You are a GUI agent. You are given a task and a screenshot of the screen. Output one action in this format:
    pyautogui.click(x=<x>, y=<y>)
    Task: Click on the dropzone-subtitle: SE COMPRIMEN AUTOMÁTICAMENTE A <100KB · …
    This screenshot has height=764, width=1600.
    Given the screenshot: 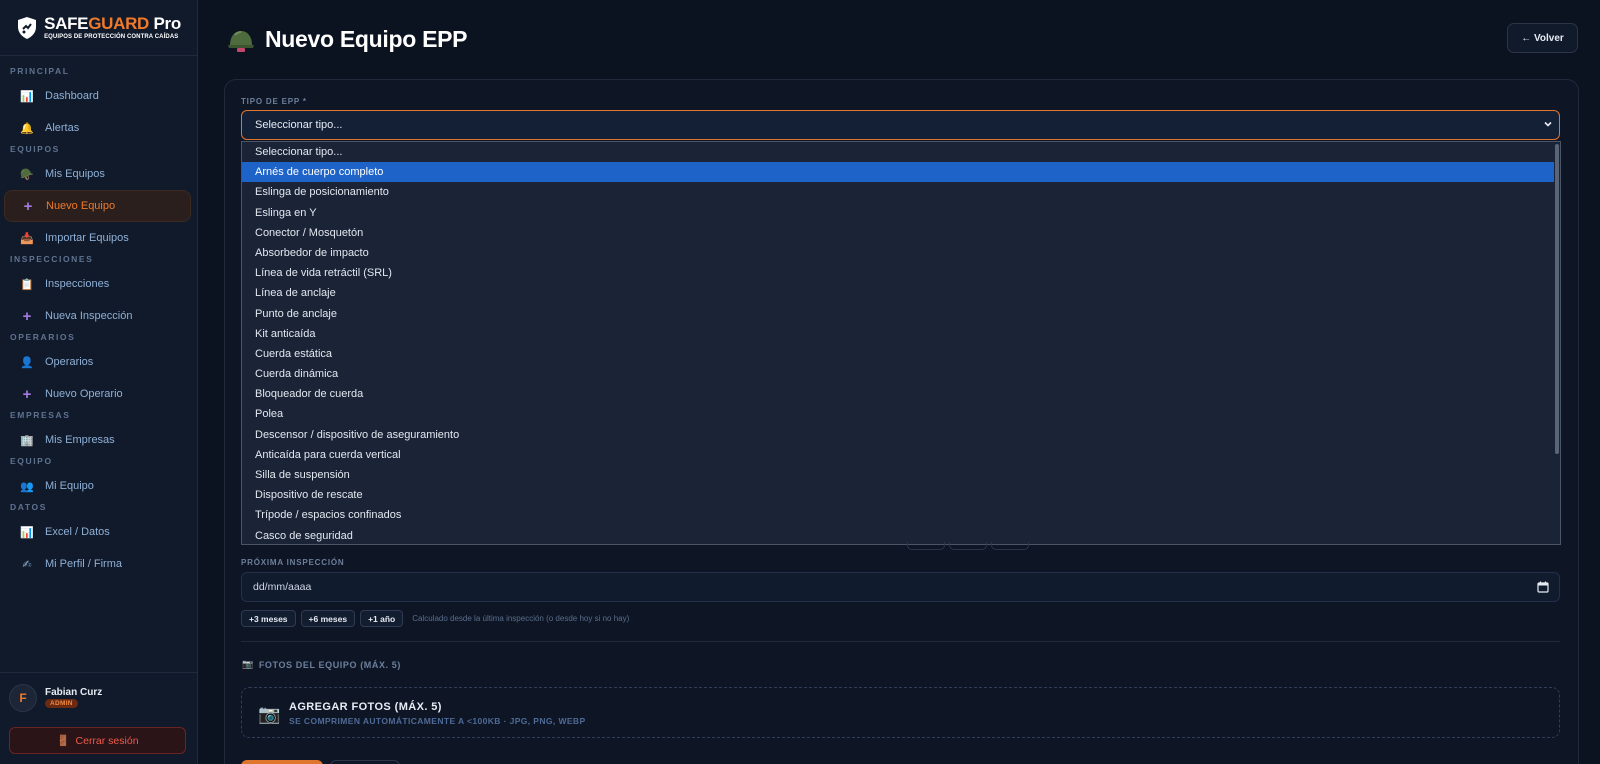 What is the action you would take?
    pyautogui.click(x=437, y=721)
    